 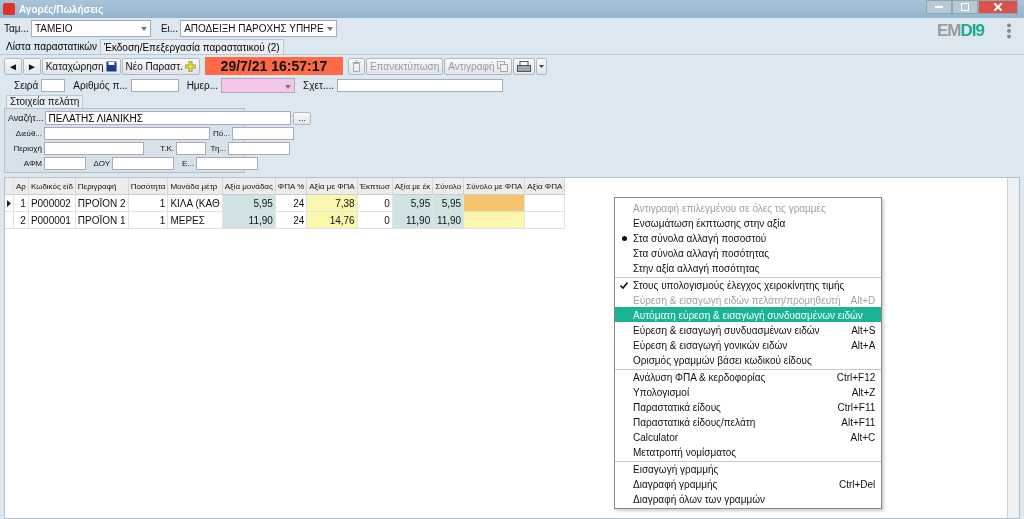 What do you see at coordinates (168, 118) in the screenshot?
I see `customer-search-field: ΠΕΛΑΤΗΣ ΛΙΑΝΙΚΗΣ` at bounding box center [168, 118].